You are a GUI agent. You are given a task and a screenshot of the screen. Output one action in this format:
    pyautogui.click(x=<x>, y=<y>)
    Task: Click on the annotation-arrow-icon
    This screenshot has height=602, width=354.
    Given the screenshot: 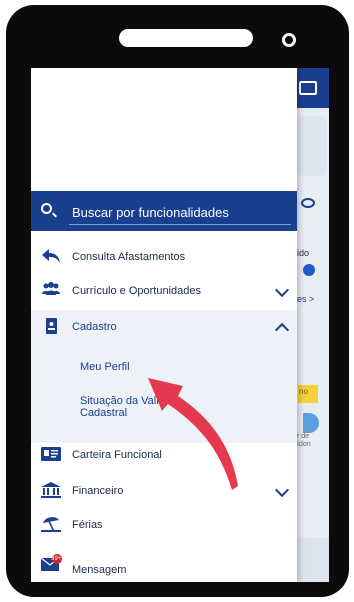 What is the action you would take?
    pyautogui.click(x=193, y=434)
    